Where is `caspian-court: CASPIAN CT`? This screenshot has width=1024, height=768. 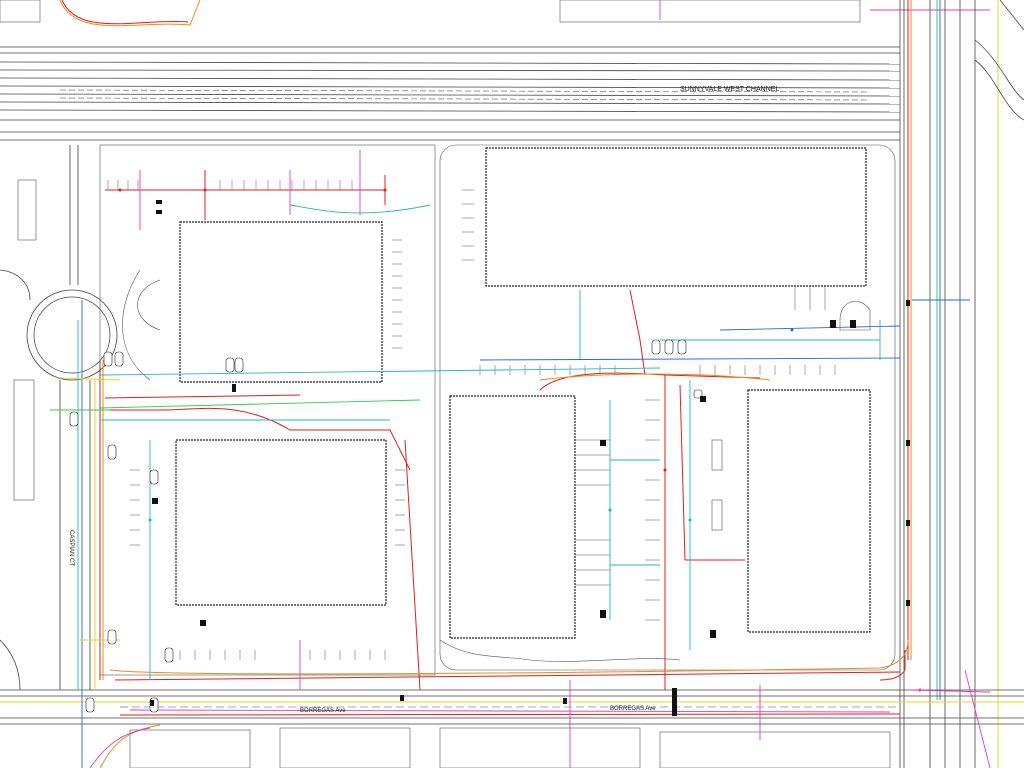
caspian-court: CASPIAN CT is located at coordinates (59, 456).